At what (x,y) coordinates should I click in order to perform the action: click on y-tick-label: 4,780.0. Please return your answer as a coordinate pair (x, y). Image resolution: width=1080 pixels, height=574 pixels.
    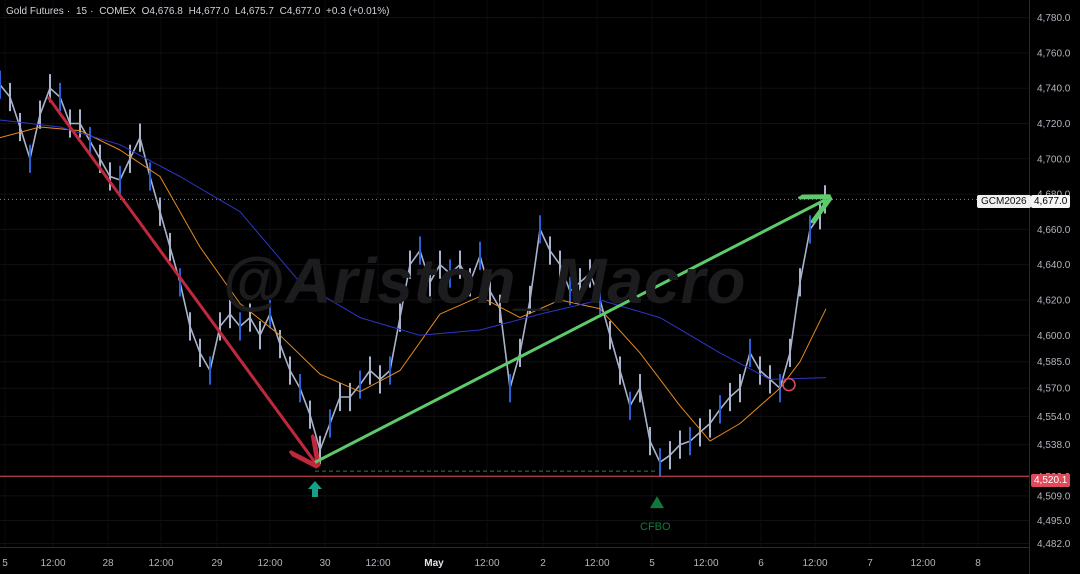
    Looking at the image, I should click on (1054, 18).